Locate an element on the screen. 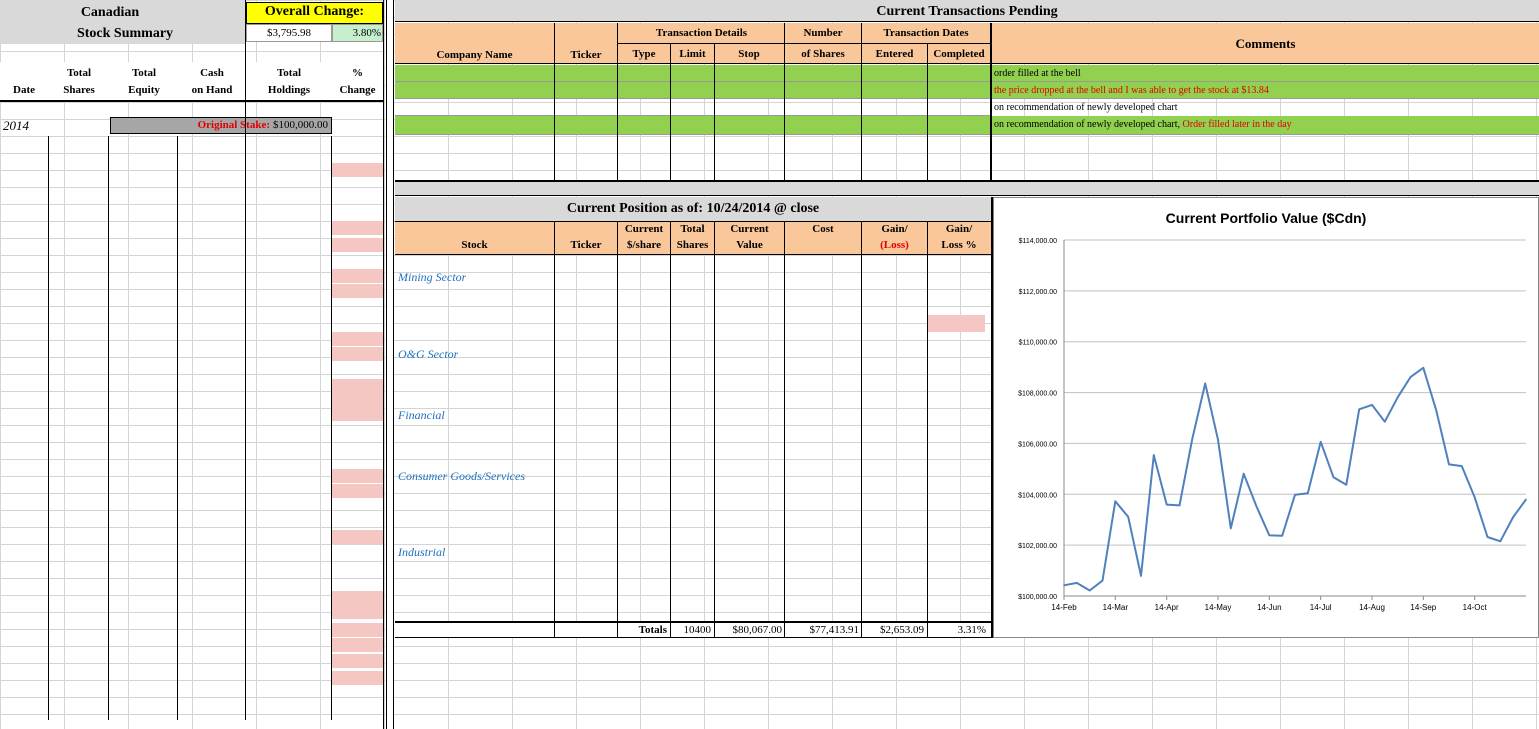 The image size is (1539, 729). header-underline is located at coordinates (191, 101).